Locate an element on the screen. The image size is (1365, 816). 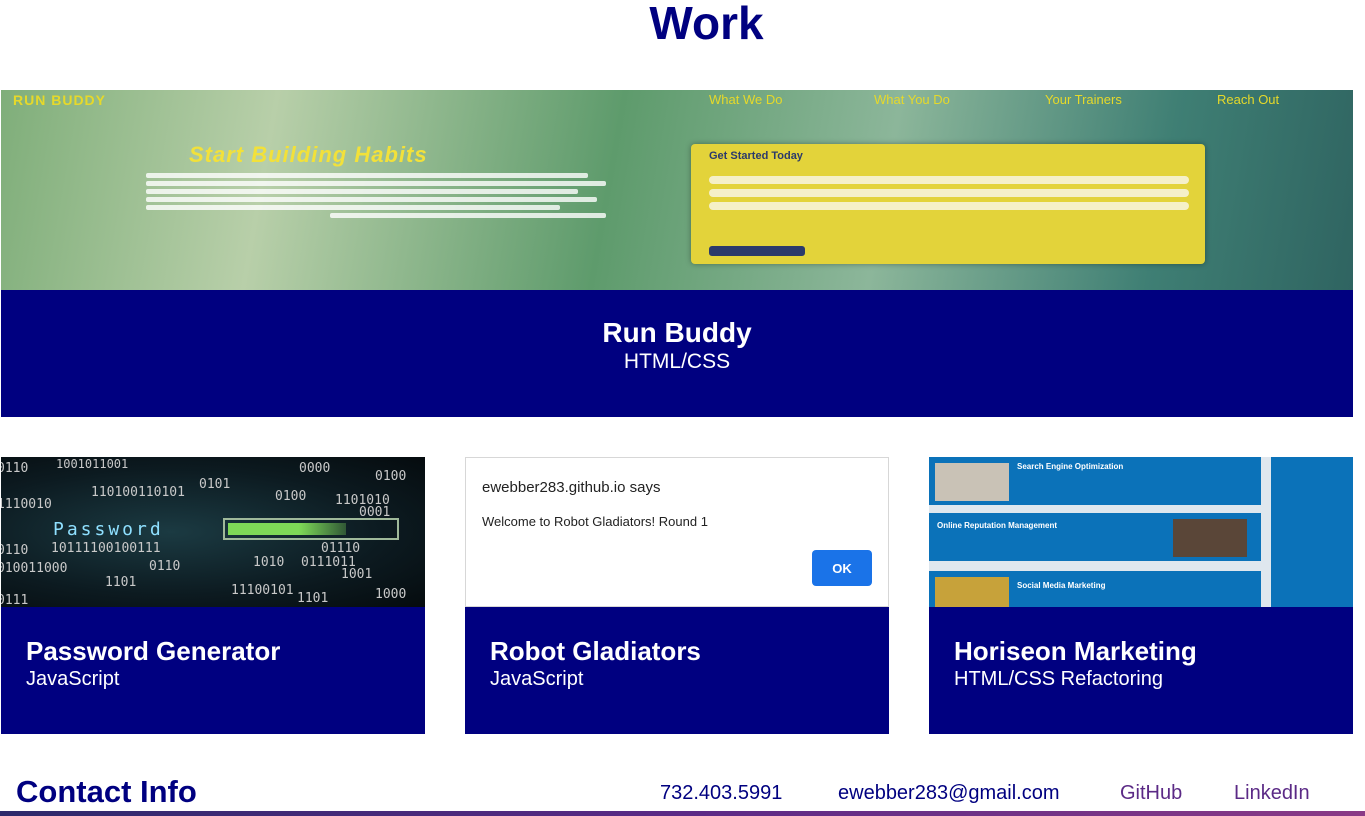
project-caption: Password Generator JavaScript is located at coordinates (153, 663).